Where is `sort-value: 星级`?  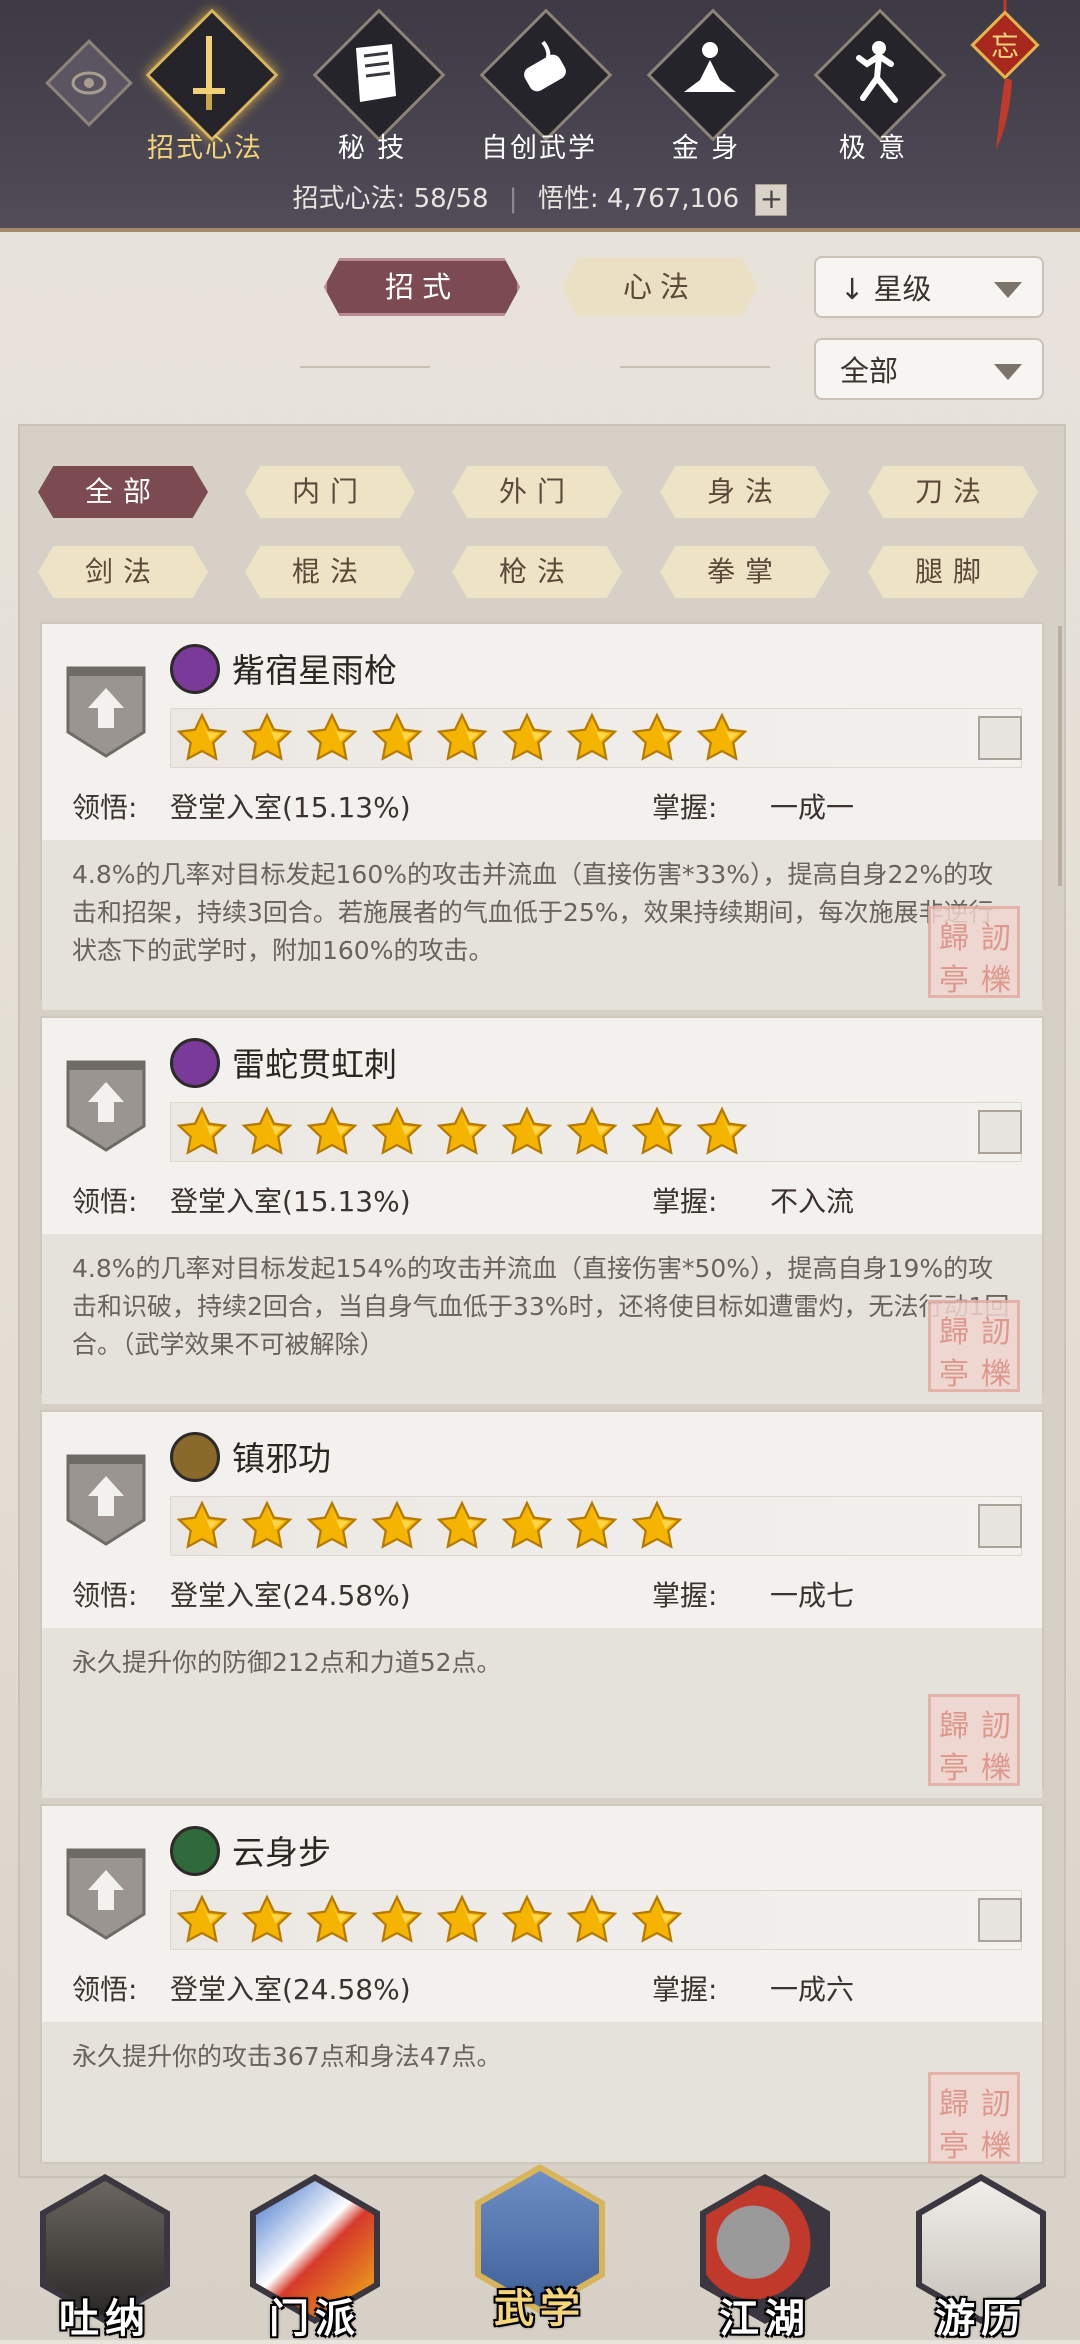
sort-value: 星级 is located at coordinates (902, 289).